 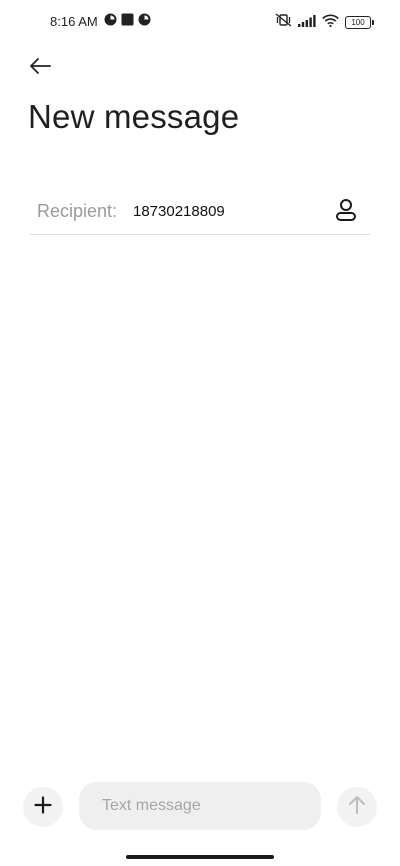 I want to click on square-notification-icon, so click(x=127, y=21).